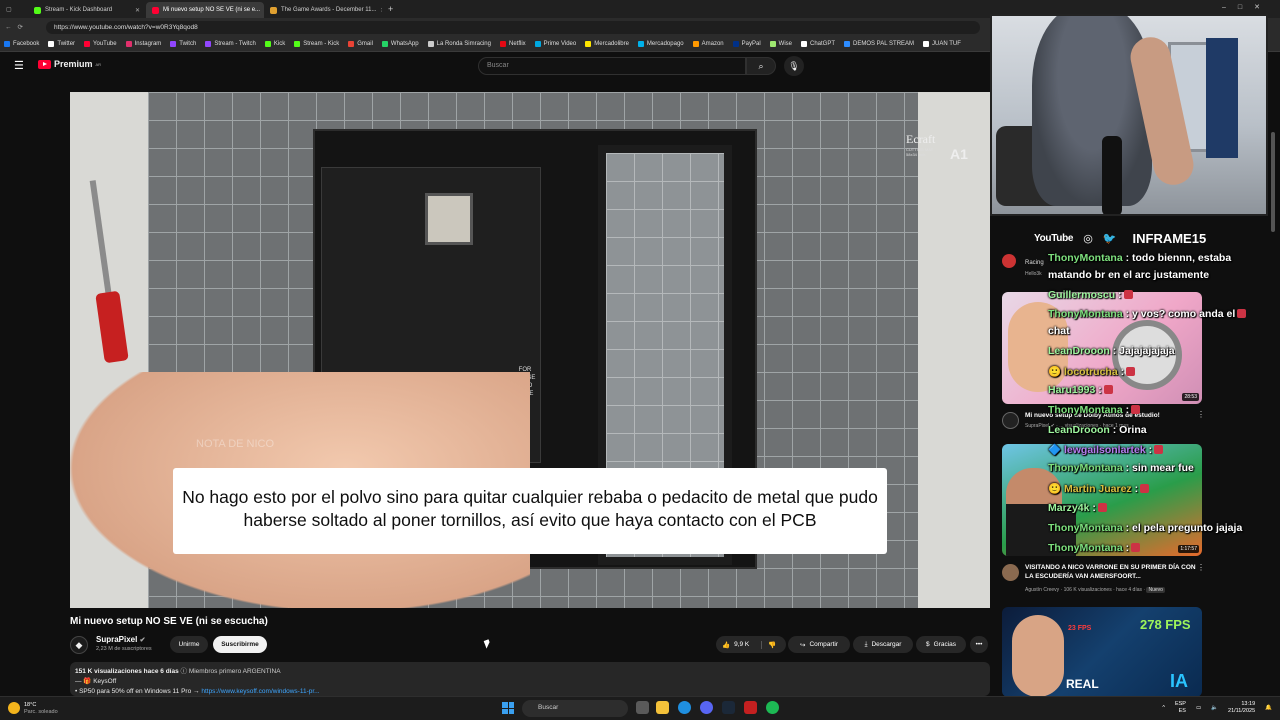 Image resolution: width=1280 pixels, height=720 pixels. What do you see at coordinates (818, 43) in the screenshot?
I see `bookmark-item: ChatGPT` at bounding box center [818, 43].